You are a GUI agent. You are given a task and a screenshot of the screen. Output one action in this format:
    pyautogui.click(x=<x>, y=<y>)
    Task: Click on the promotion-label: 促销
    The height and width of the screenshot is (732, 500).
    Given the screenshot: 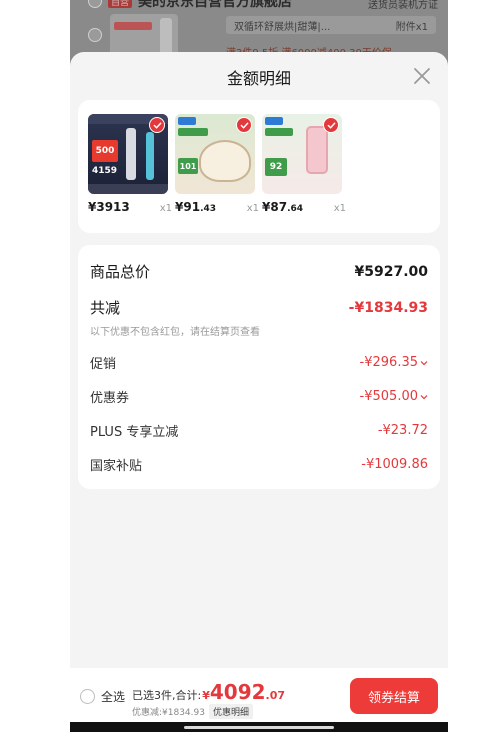 What is the action you would take?
    pyautogui.click(x=103, y=364)
    